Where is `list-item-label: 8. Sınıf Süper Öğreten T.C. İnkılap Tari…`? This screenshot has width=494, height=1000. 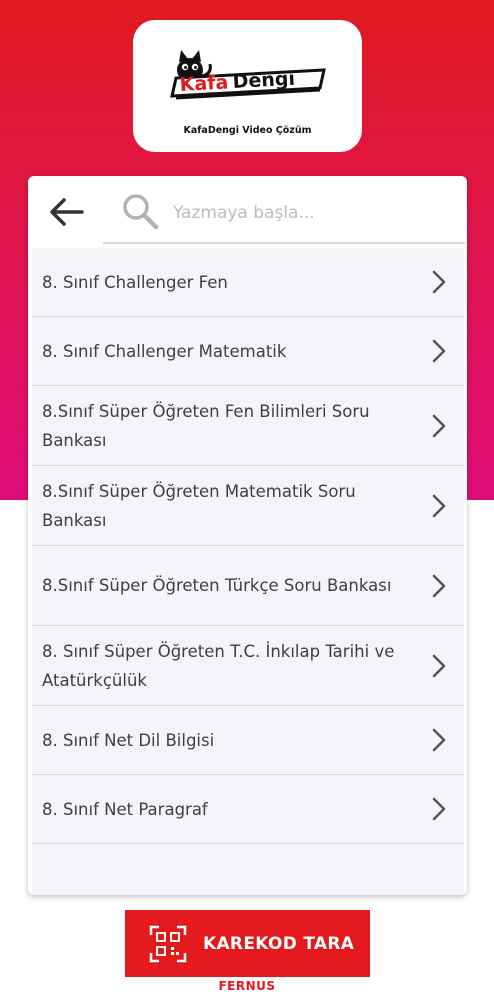
list-item-label: 8. Sınıf Süper Öğreten T.C. İnkılap Tari… is located at coordinates (218, 665).